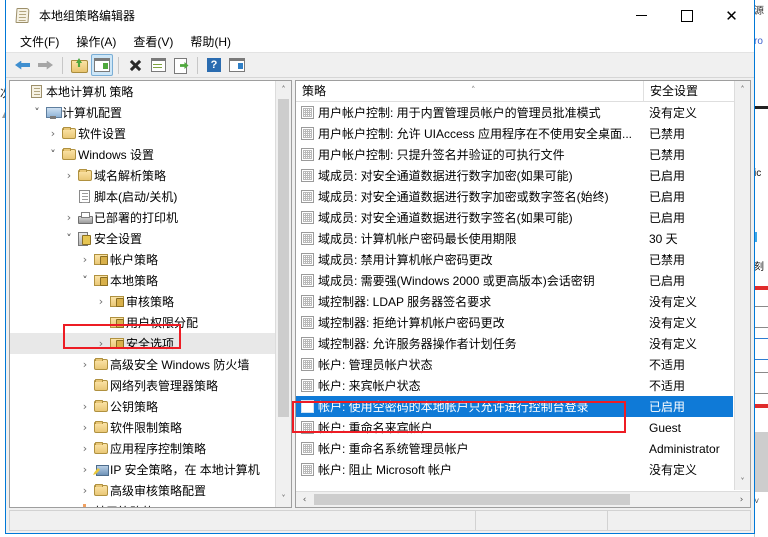 The width and height of the screenshot is (768, 537). I want to click on list-vertical-scrollbar: ˄ ˅, so click(742, 285).